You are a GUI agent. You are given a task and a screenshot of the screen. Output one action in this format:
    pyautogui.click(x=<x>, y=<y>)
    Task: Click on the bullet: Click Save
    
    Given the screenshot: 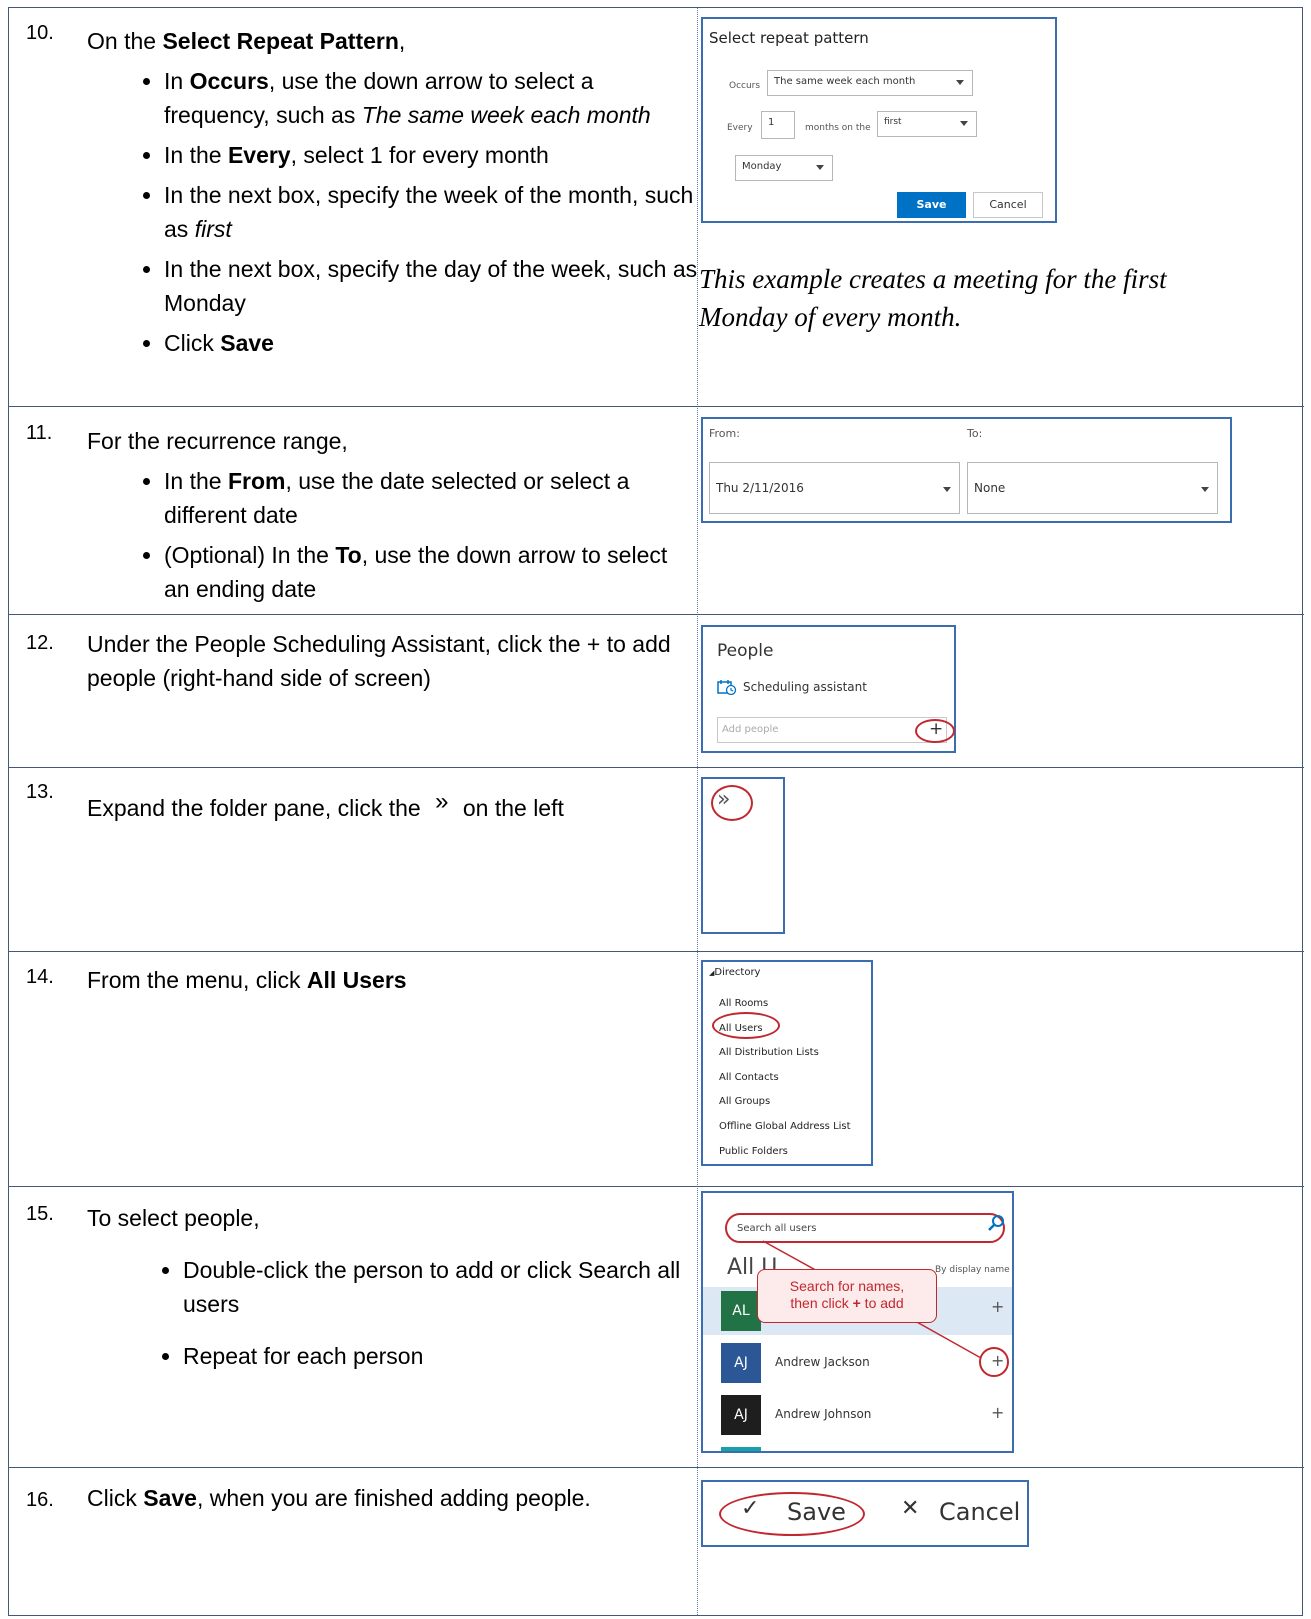 What is the action you would take?
    pyautogui.click(x=431, y=343)
    